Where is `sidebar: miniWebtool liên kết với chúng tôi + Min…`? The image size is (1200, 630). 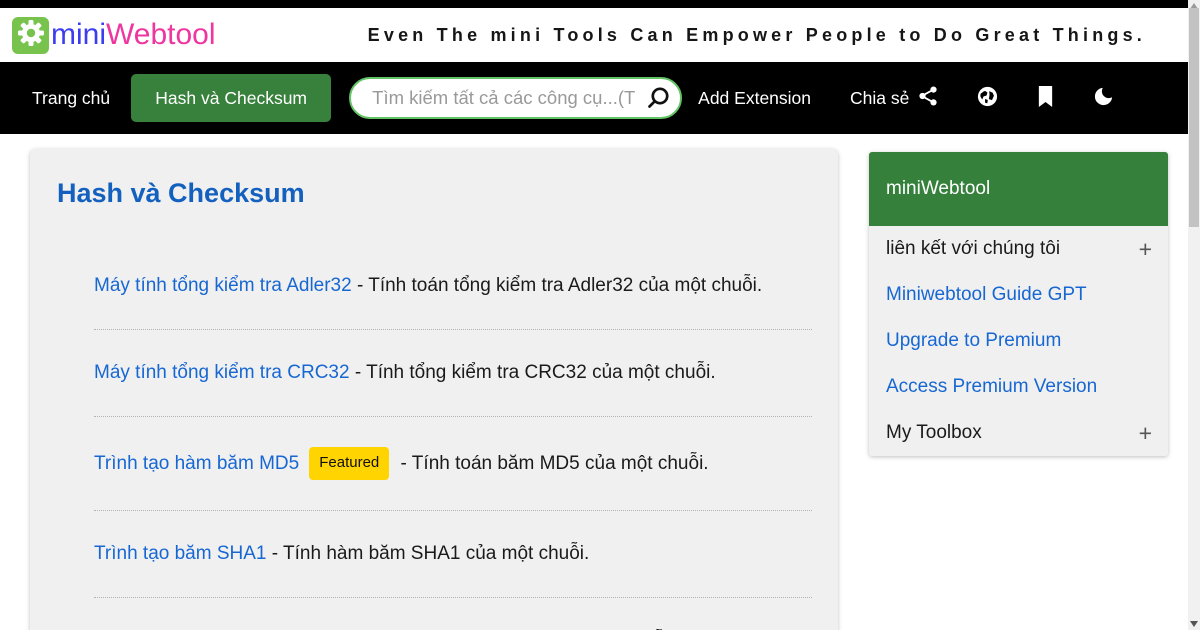 sidebar: miniWebtool liên kết với chúng tôi + Min… is located at coordinates (1018, 304).